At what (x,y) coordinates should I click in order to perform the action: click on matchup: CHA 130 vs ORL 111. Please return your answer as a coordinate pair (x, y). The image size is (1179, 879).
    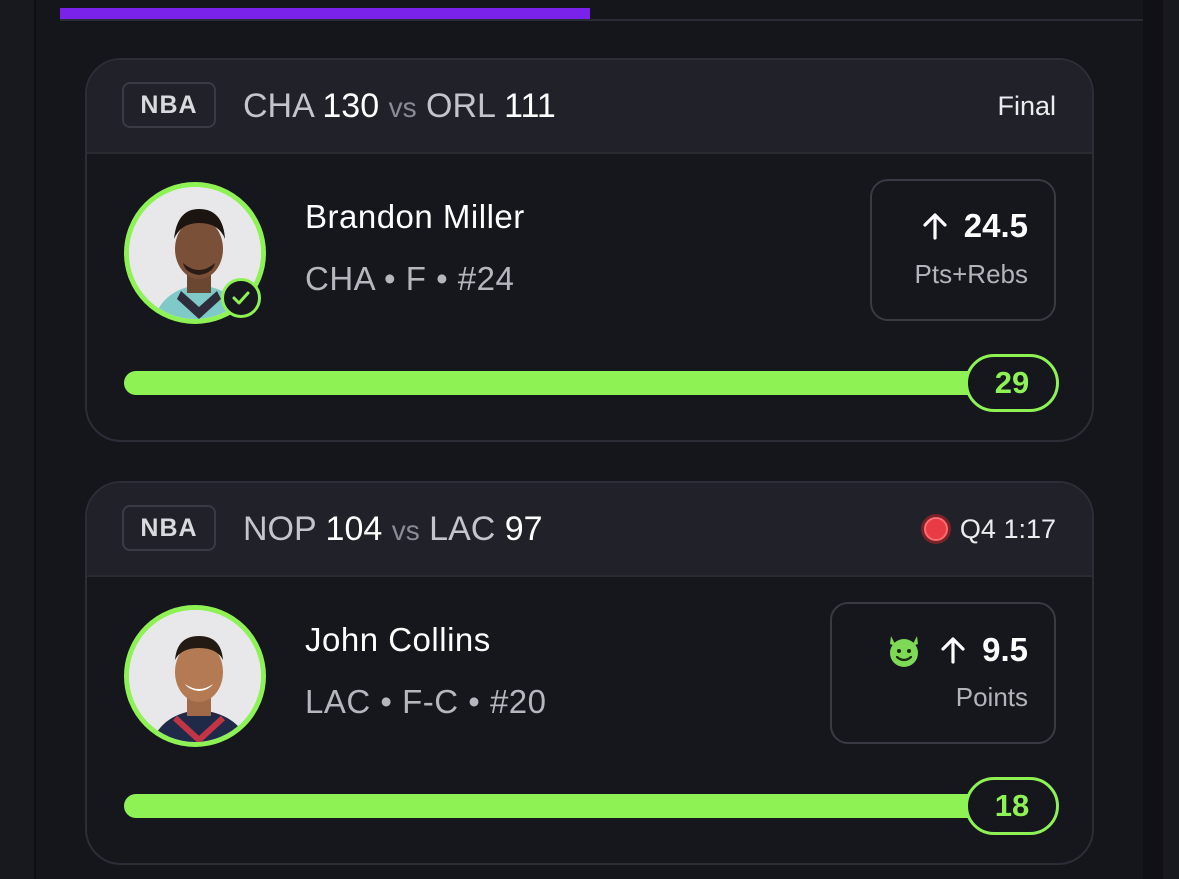
    Looking at the image, I should click on (399, 107).